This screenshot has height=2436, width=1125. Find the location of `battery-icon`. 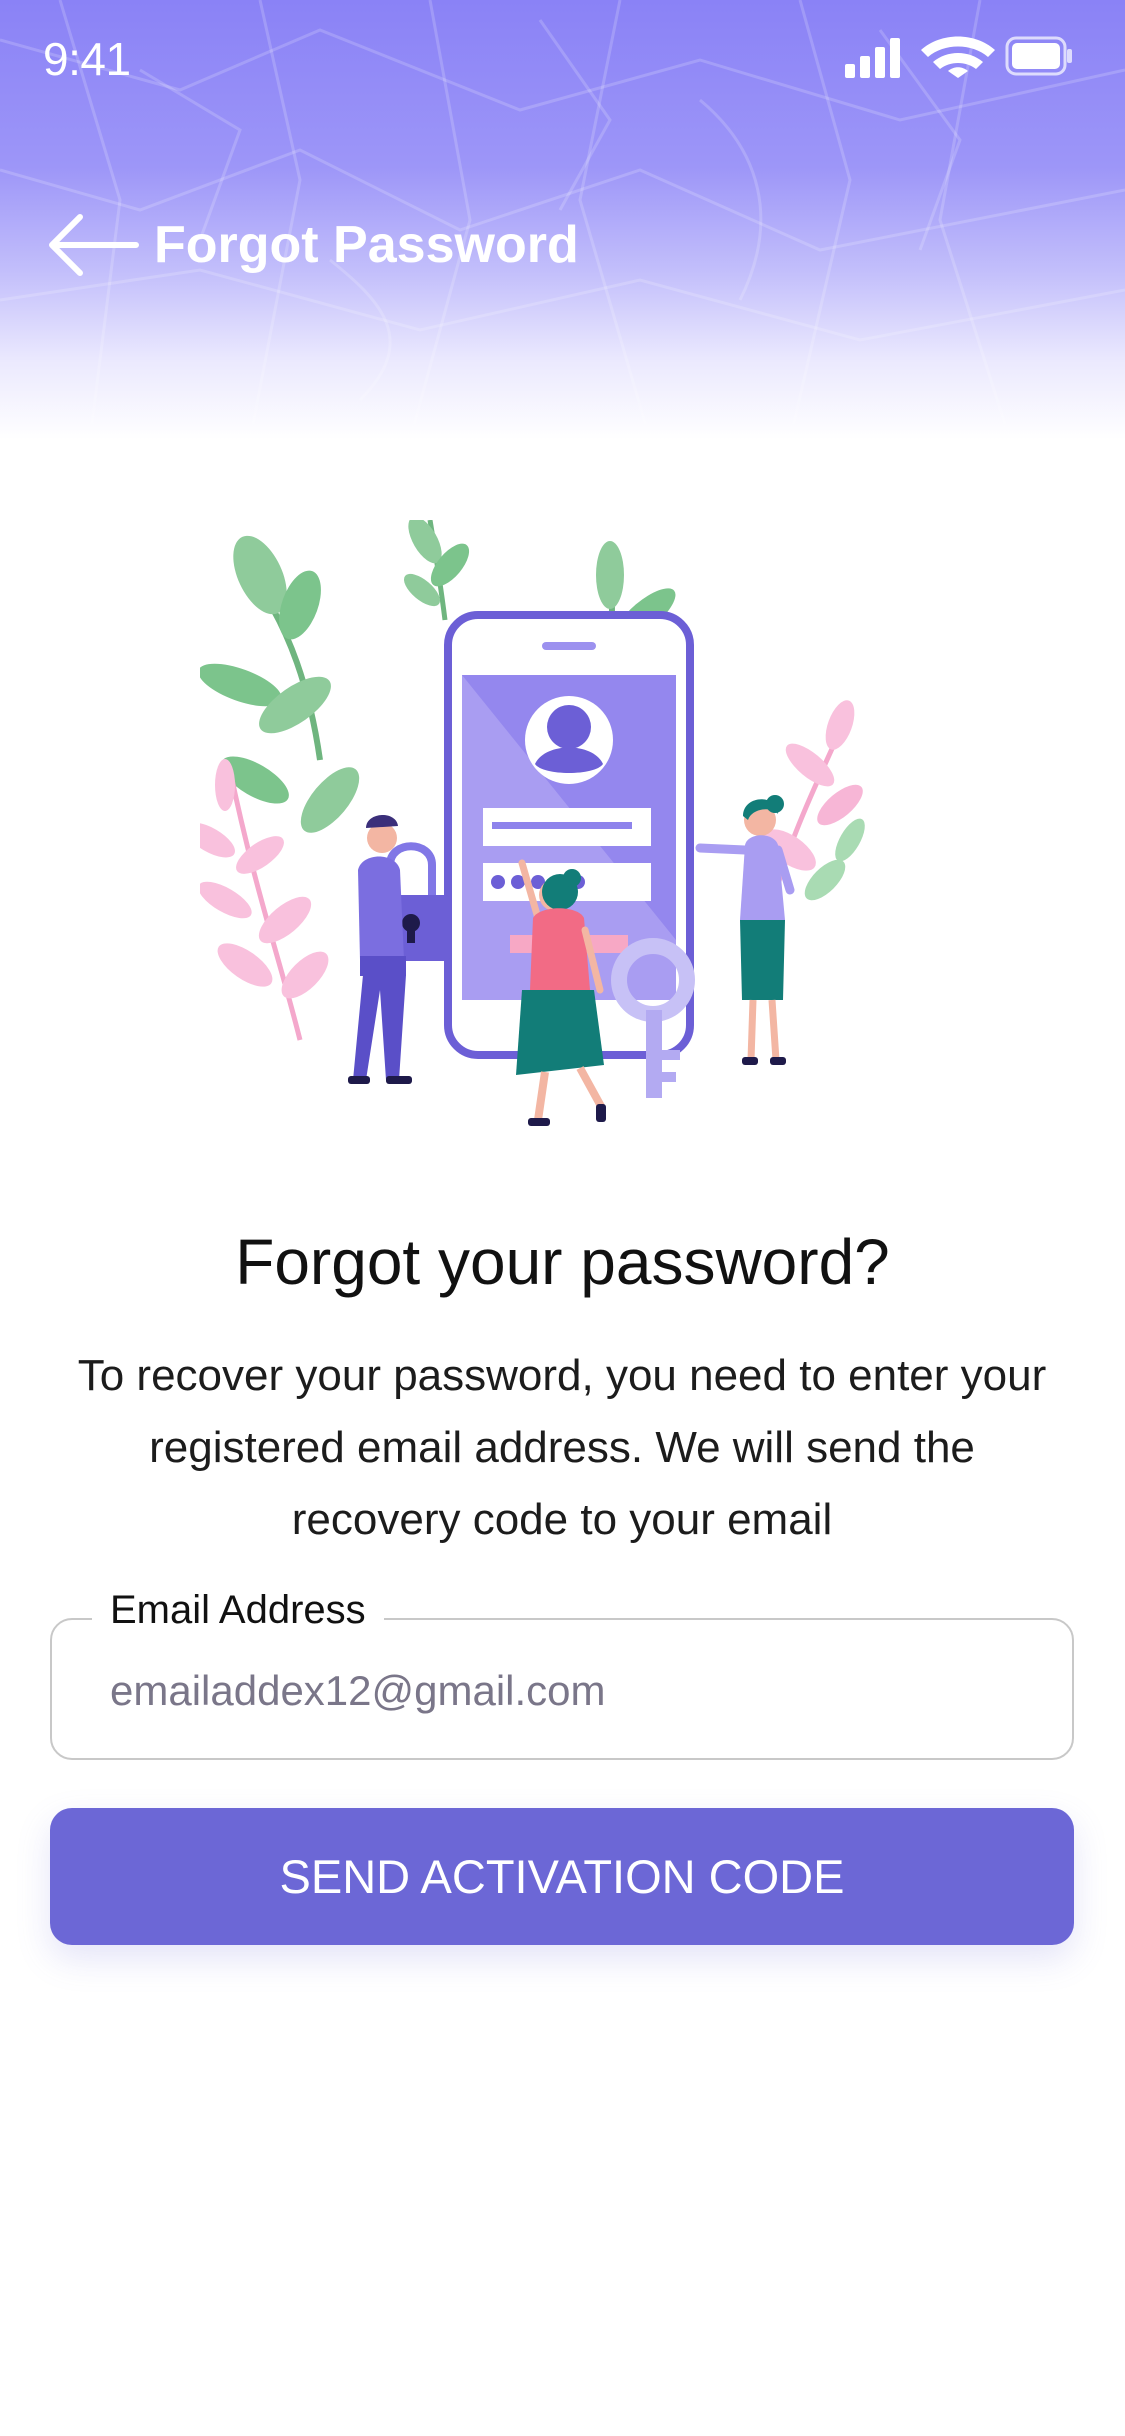

battery-icon is located at coordinates (1038, 56).